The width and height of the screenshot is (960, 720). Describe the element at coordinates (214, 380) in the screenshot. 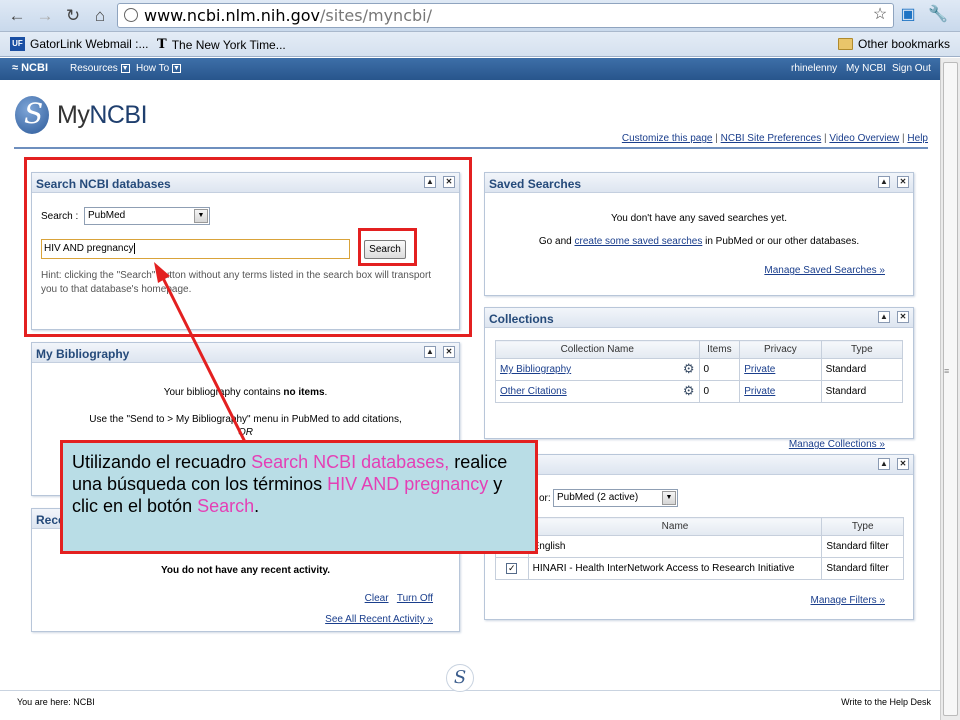

I see `callout-arrow` at that location.